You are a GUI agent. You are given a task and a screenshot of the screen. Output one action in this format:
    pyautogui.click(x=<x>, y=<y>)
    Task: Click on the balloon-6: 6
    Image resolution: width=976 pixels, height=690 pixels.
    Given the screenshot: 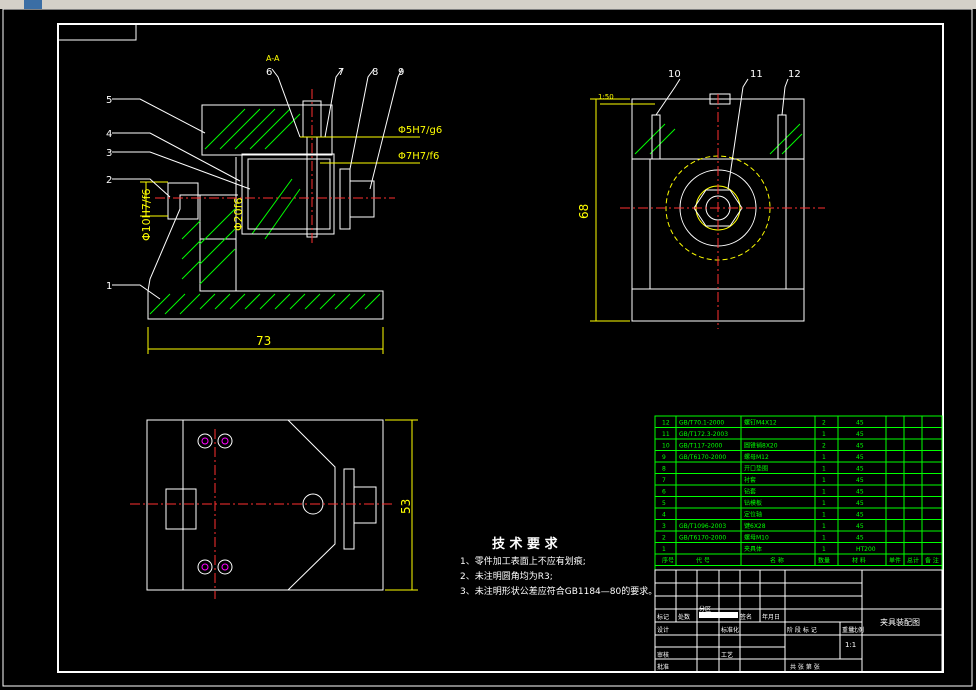 What is the action you would take?
    pyautogui.click(x=269, y=72)
    